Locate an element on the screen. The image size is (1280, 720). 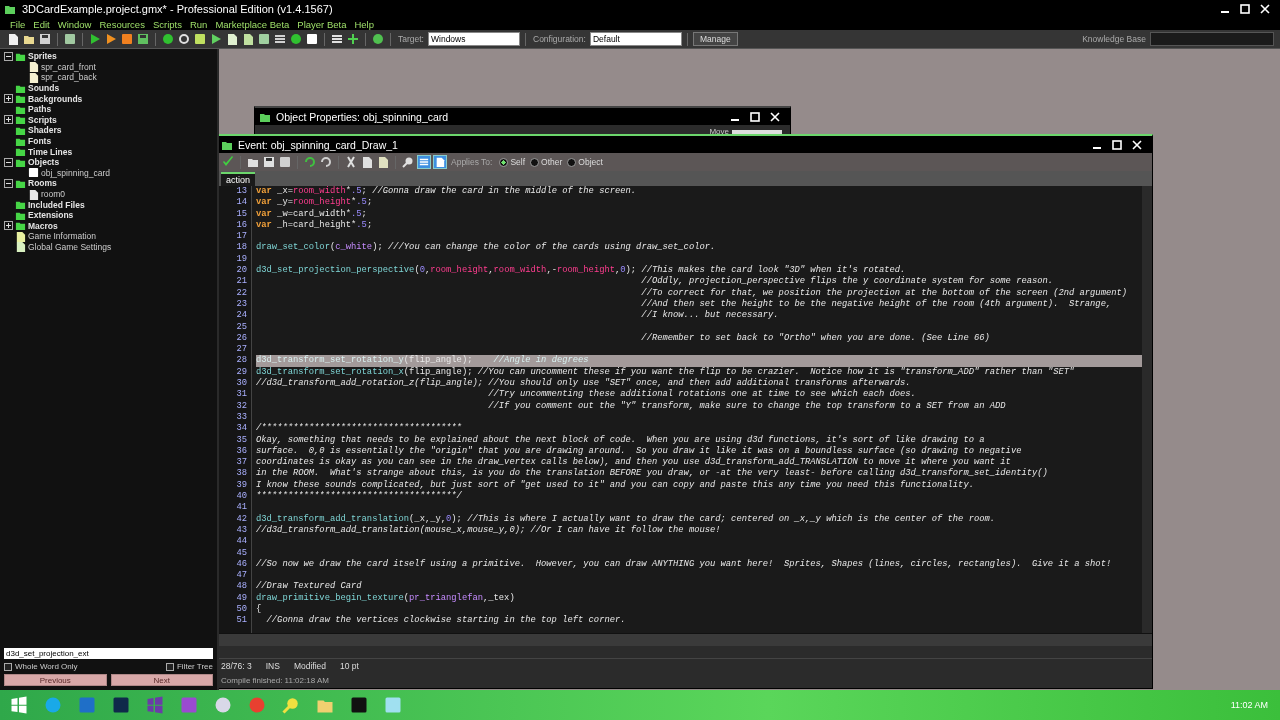
menu-item: Run is located at coordinates (198, 24).